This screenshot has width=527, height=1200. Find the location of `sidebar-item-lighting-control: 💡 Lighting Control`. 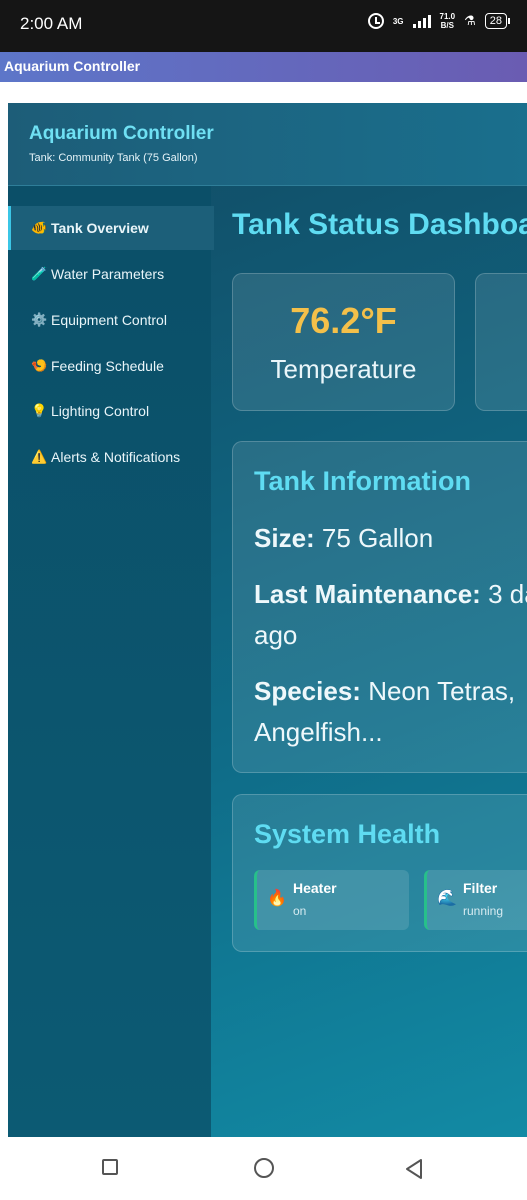

sidebar-item-lighting-control: 💡 Lighting Control is located at coordinates (109, 411).